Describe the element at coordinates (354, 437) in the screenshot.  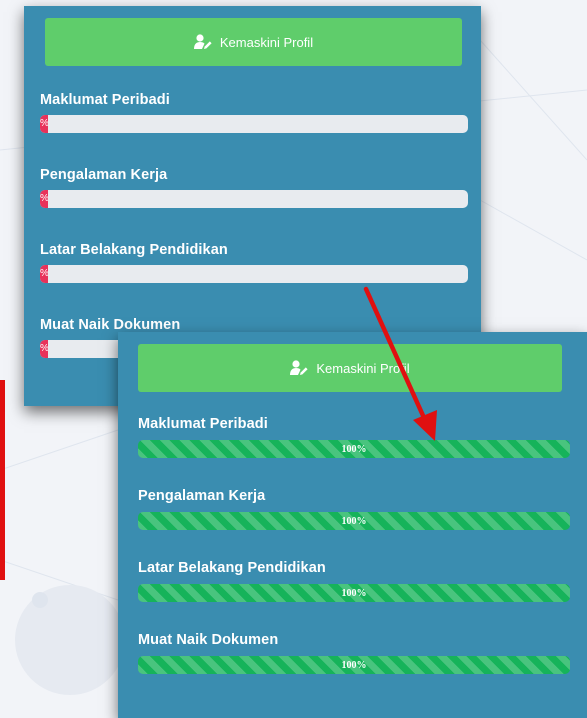
I see `section-personal-info: Maklumat Peribadi 100%` at that location.